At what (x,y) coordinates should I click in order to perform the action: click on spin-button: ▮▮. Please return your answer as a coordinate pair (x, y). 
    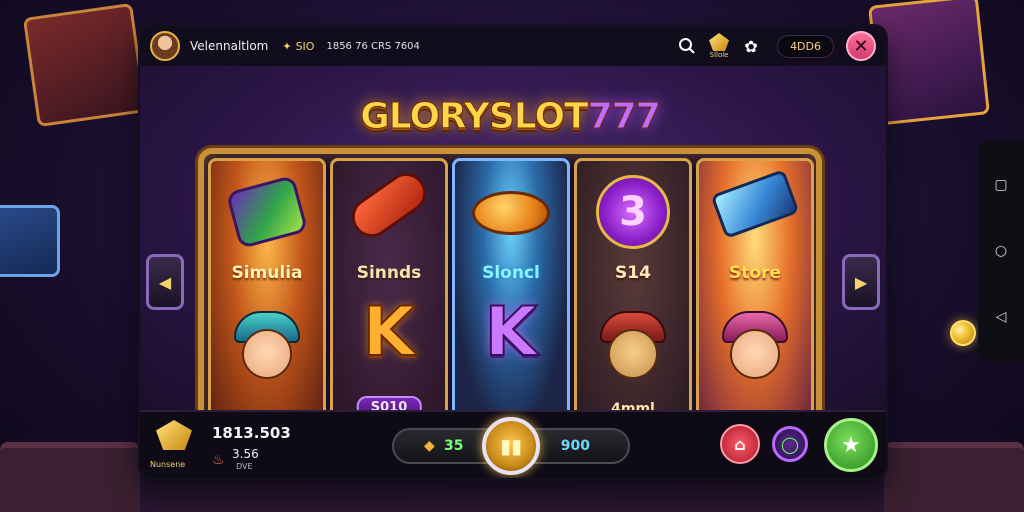
    Looking at the image, I should click on (511, 446).